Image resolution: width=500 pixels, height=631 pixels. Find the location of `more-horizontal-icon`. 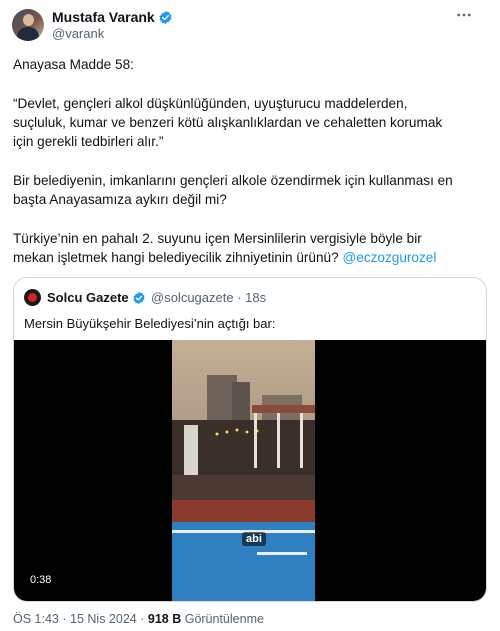

more-horizontal-icon is located at coordinates (464, 17).